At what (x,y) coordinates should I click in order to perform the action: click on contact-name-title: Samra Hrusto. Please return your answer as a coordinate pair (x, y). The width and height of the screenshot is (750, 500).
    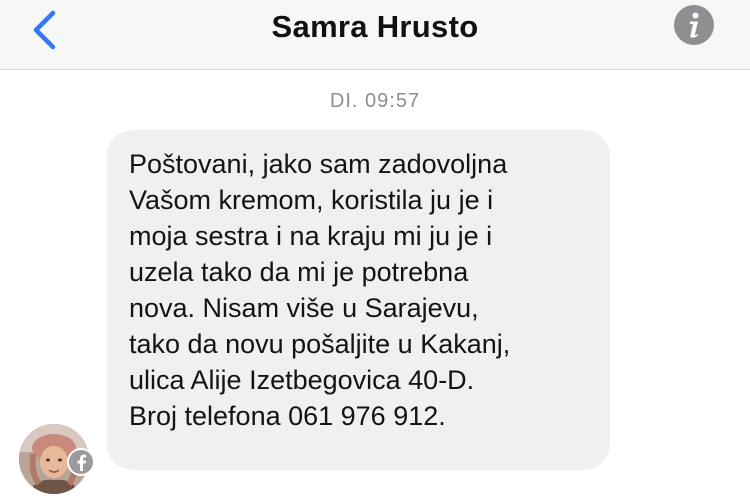
    Looking at the image, I should click on (375, 27).